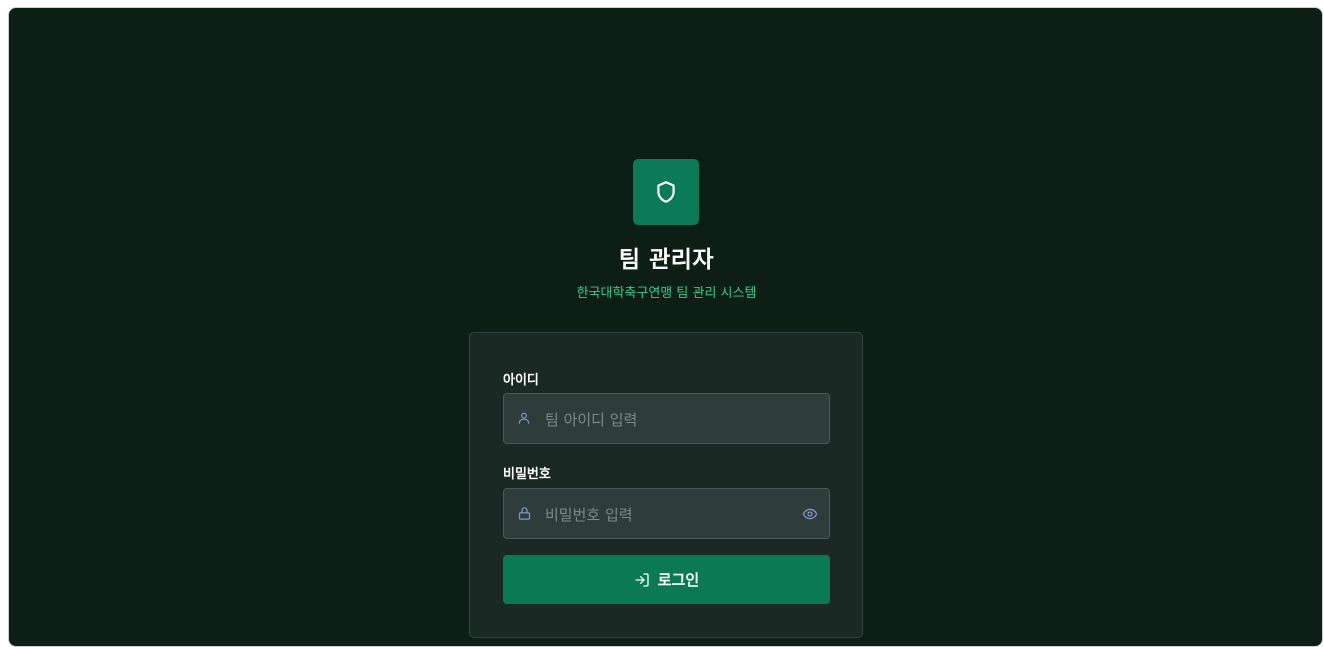 The width and height of the screenshot is (1324, 647). What do you see at coordinates (524, 418) in the screenshot?
I see `user-icon` at bounding box center [524, 418].